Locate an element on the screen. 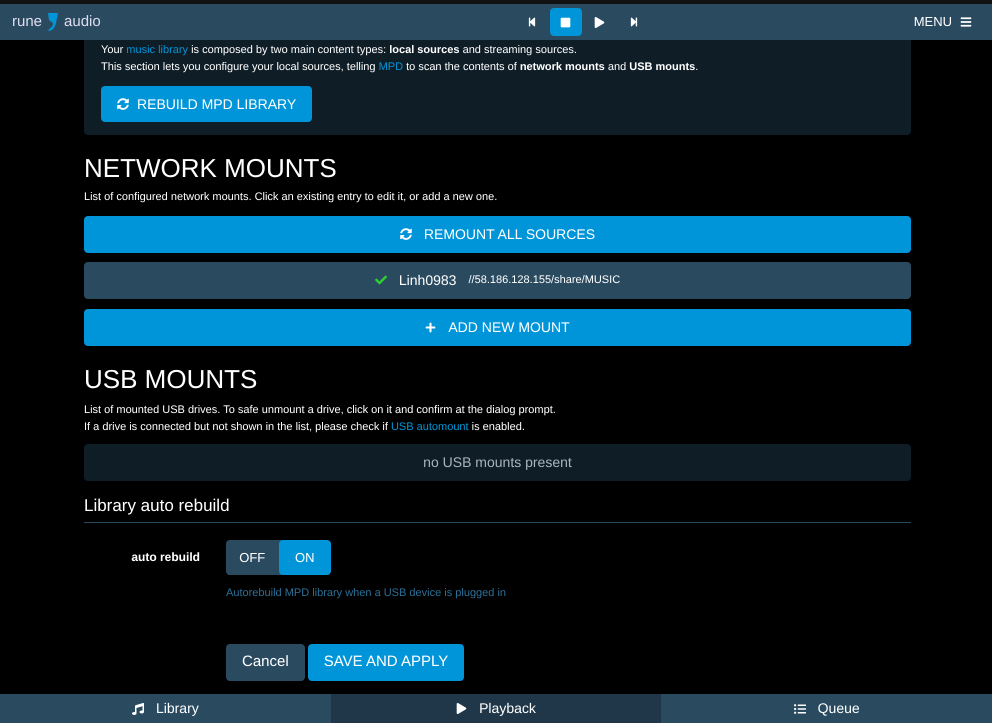  mount-entry: Linh0983 //58.186.128.155/share/MUSIC is located at coordinates (497, 280).